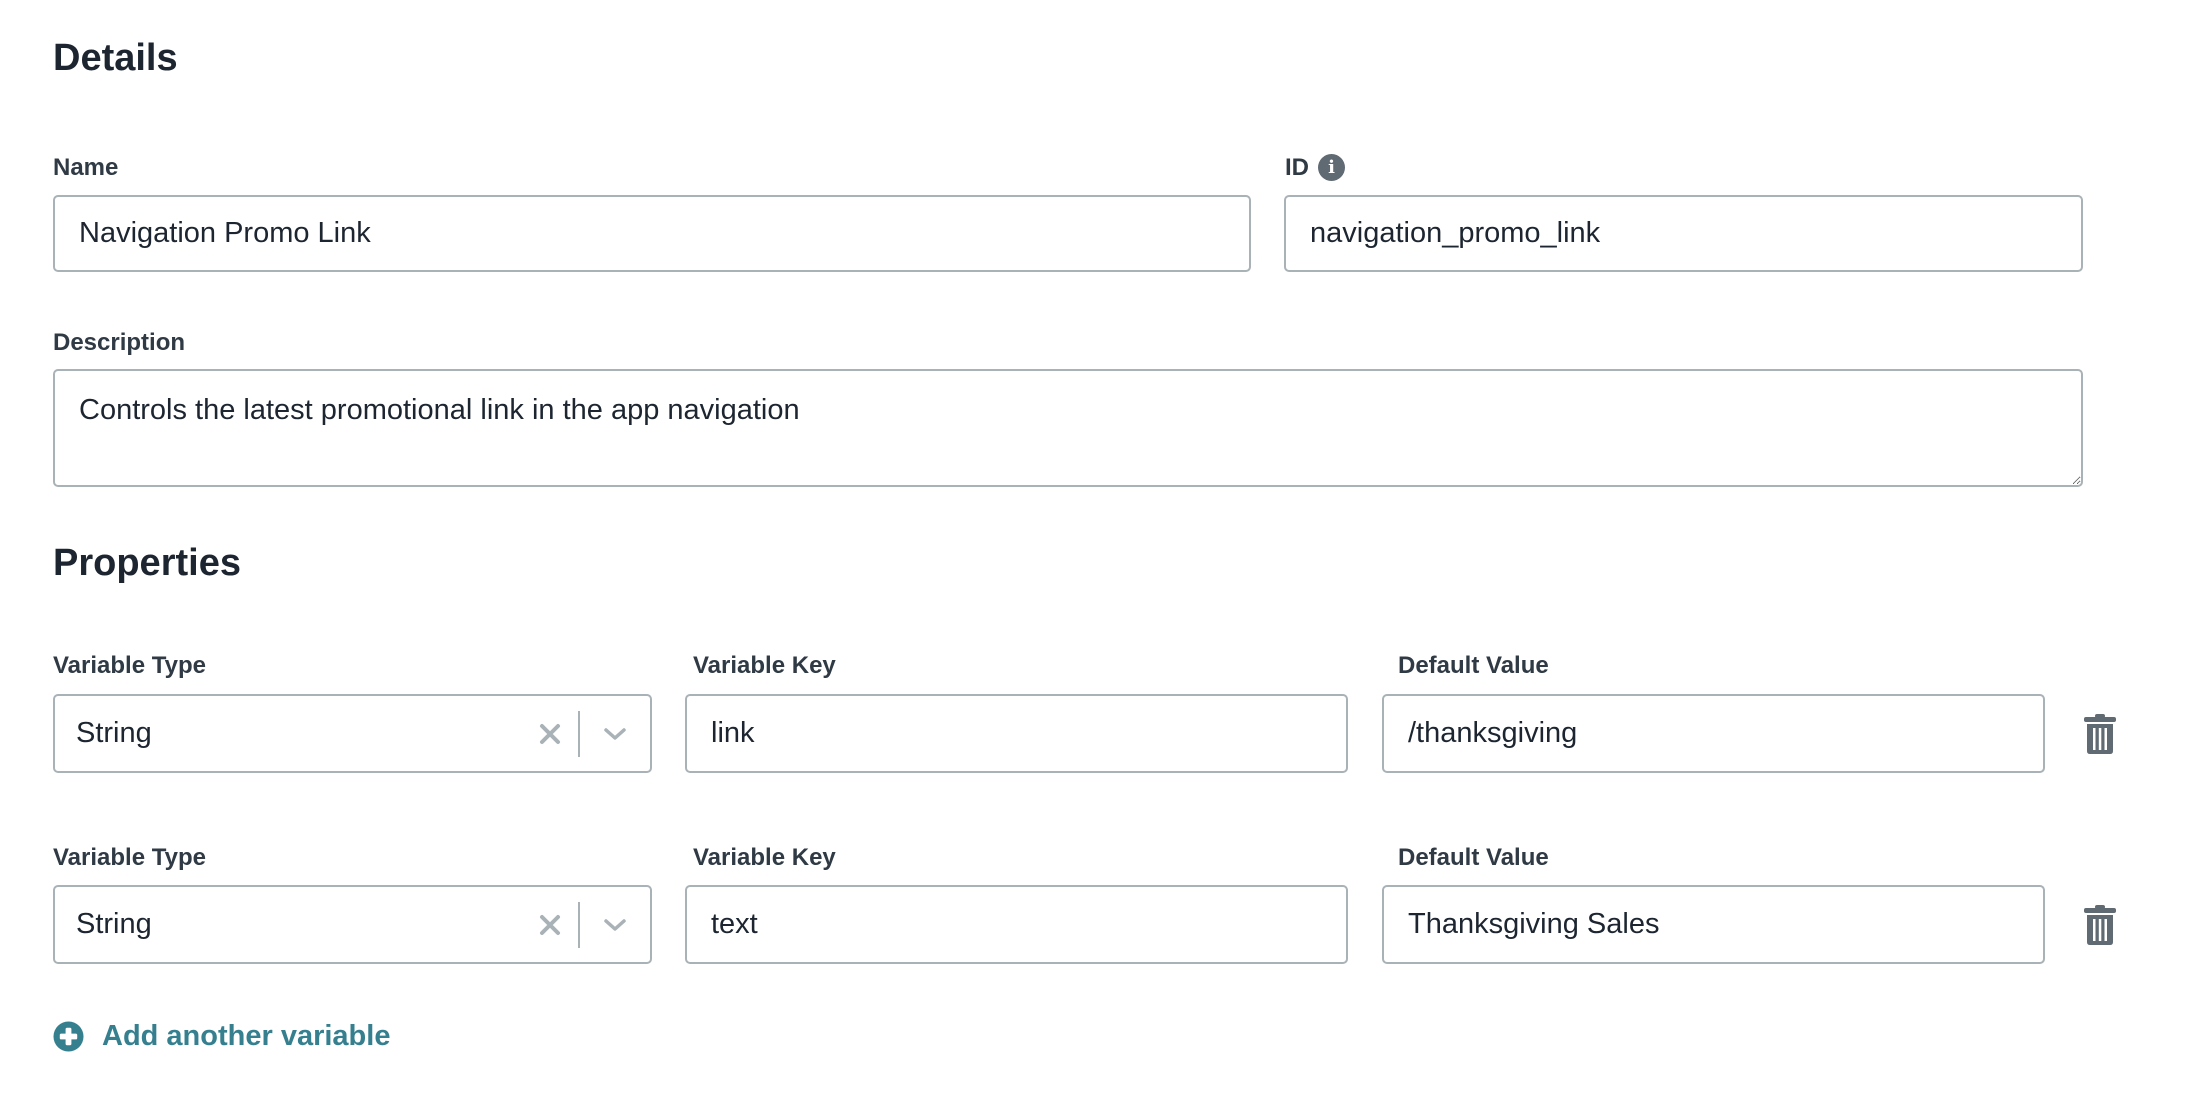 Image resolution: width=2190 pixels, height=1106 pixels. Describe the element at coordinates (1297, 167) in the screenshot. I see `id-label: ID` at that location.